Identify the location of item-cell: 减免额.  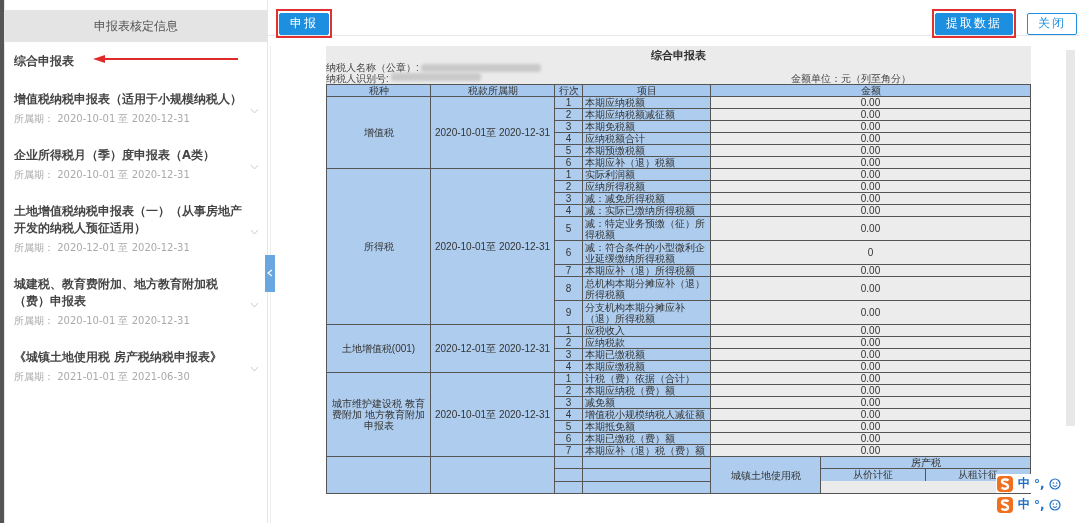
(600, 402).